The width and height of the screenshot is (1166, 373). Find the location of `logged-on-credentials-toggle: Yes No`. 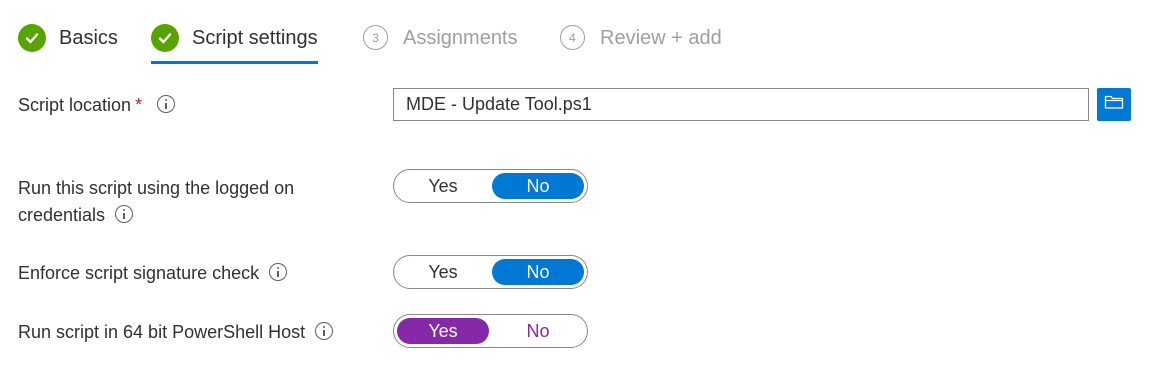

logged-on-credentials-toggle: Yes No is located at coordinates (490, 186).